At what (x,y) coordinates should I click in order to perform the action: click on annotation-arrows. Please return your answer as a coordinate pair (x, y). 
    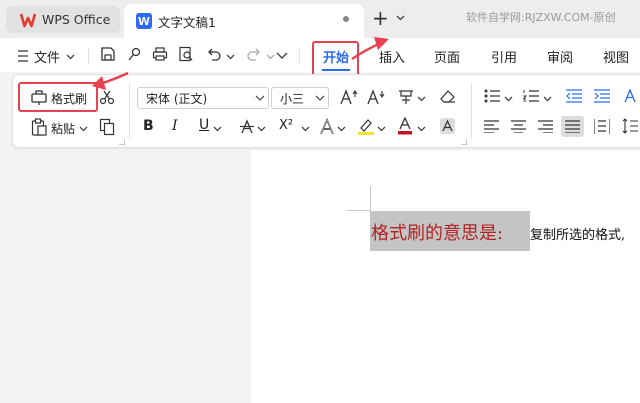
    Looking at the image, I should click on (240, 63).